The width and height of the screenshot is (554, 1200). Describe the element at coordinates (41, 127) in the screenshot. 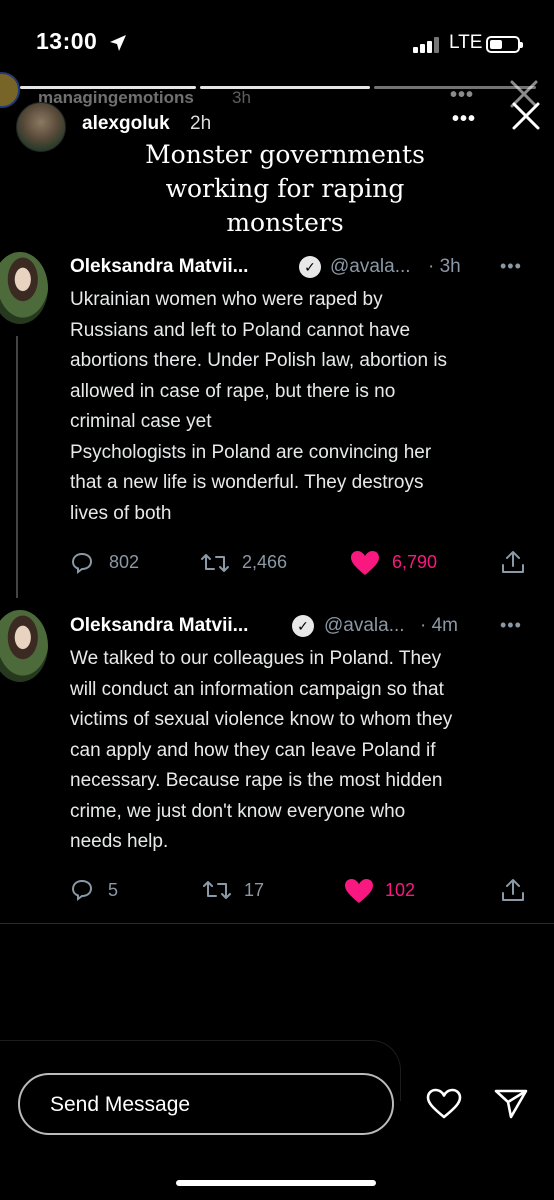

I see `story-avatar` at that location.